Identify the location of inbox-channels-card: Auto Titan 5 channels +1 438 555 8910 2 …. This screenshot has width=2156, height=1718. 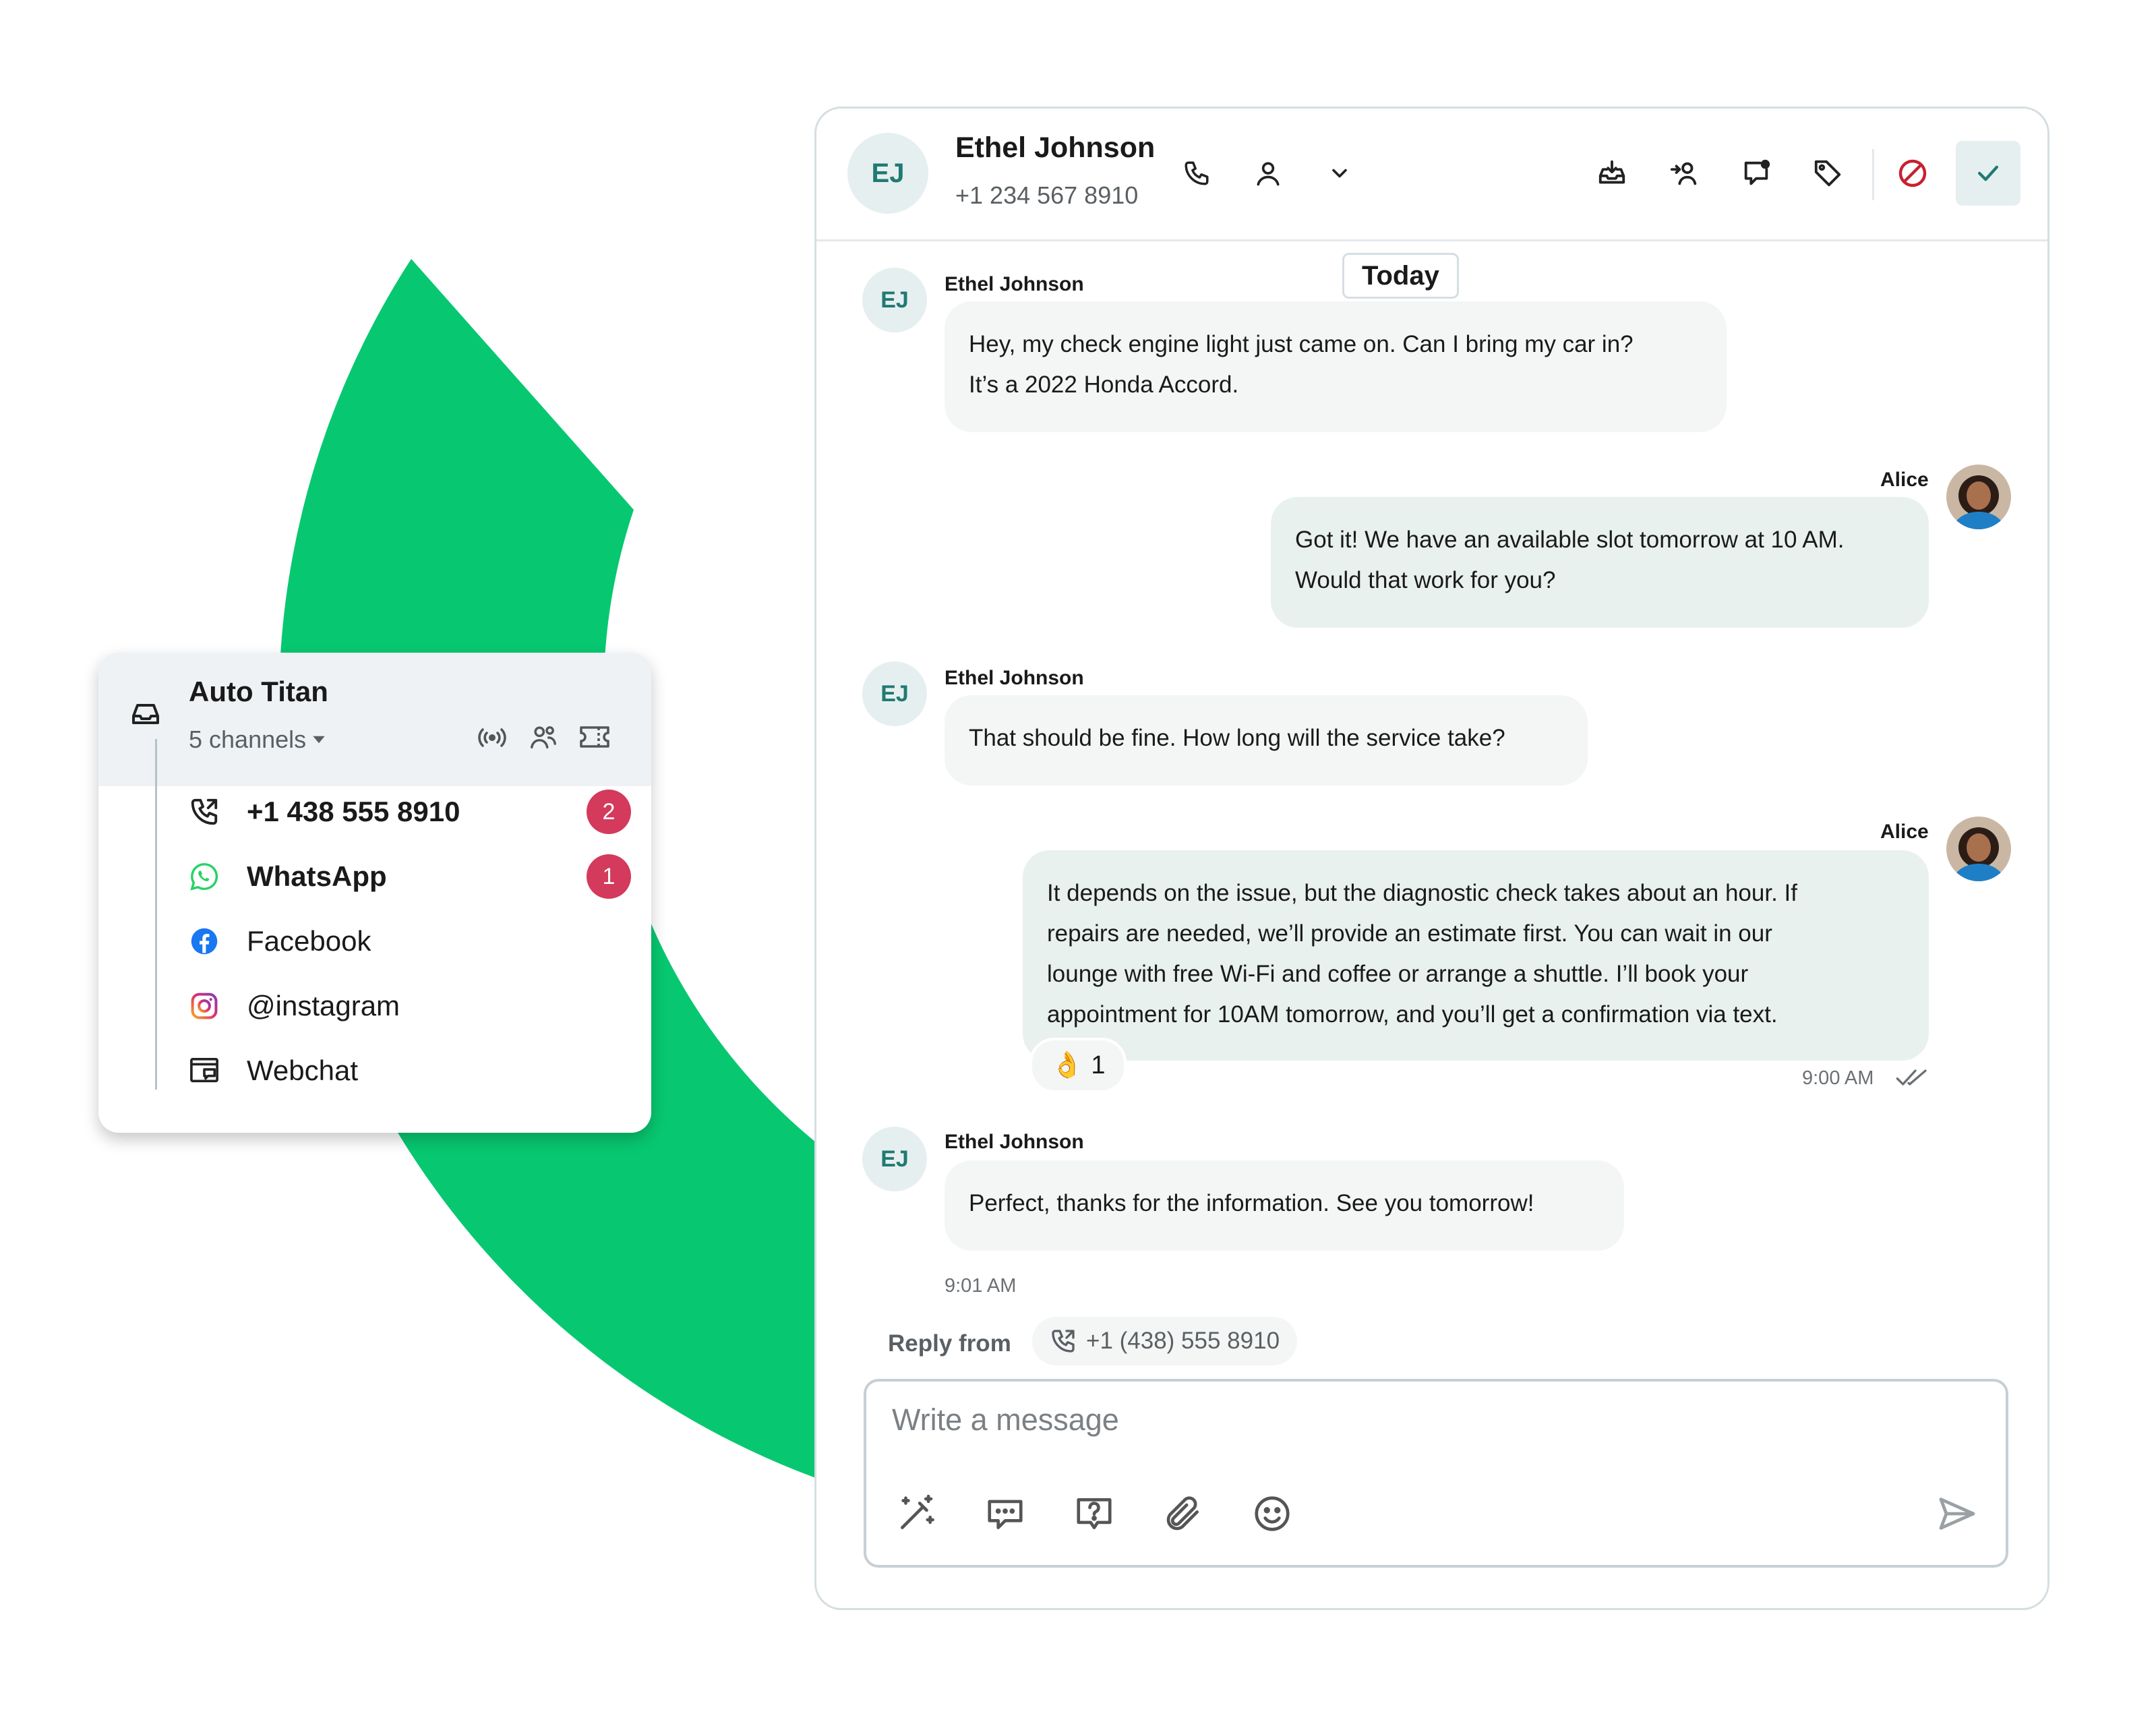
(374, 893).